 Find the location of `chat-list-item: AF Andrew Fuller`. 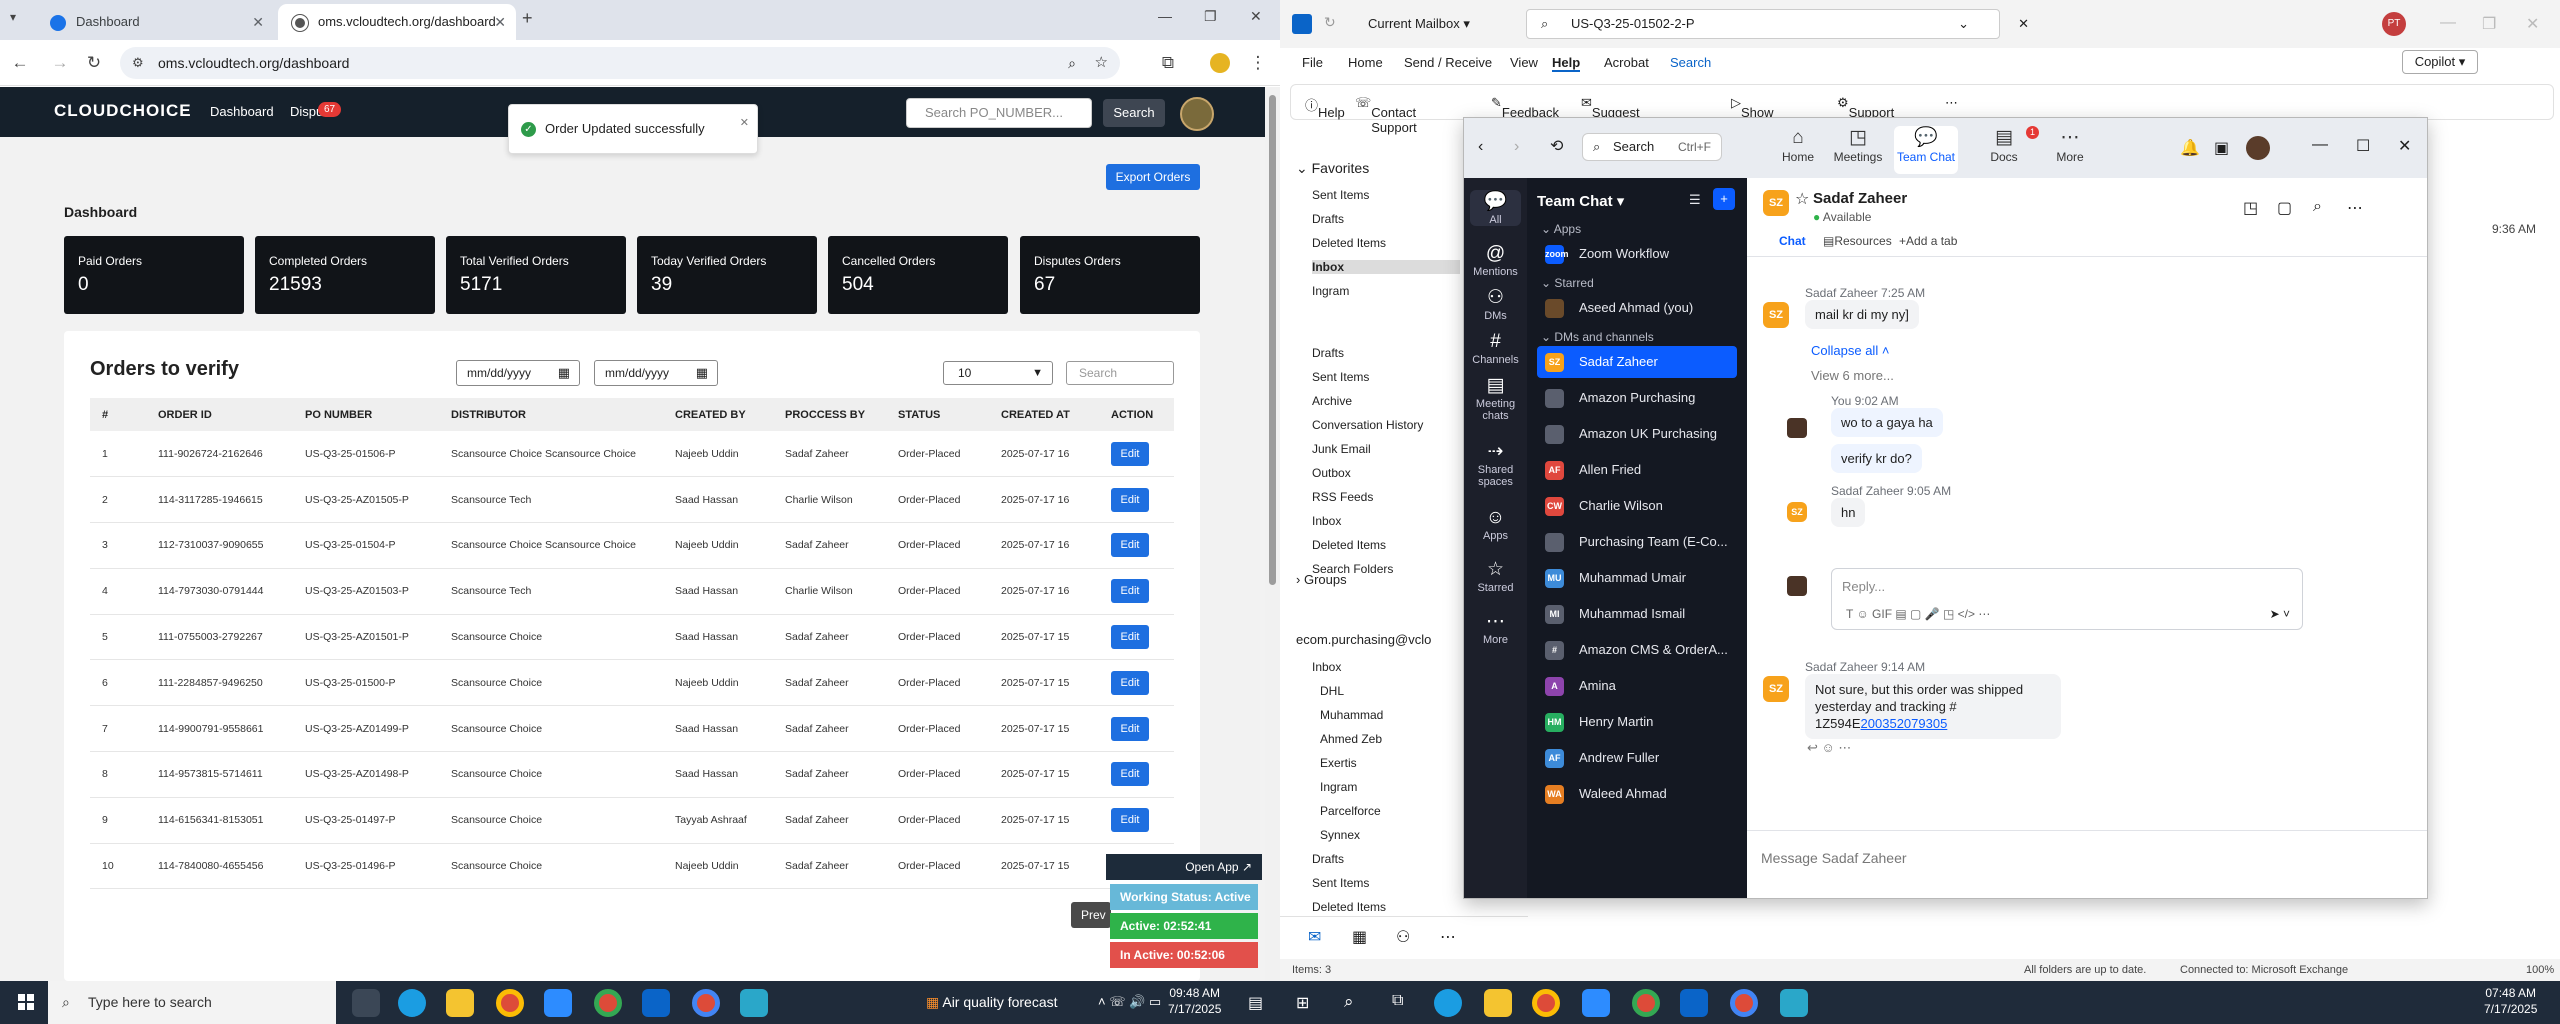

chat-list-item: AF Andrew Fuller is located at coordinates (1637, 758).